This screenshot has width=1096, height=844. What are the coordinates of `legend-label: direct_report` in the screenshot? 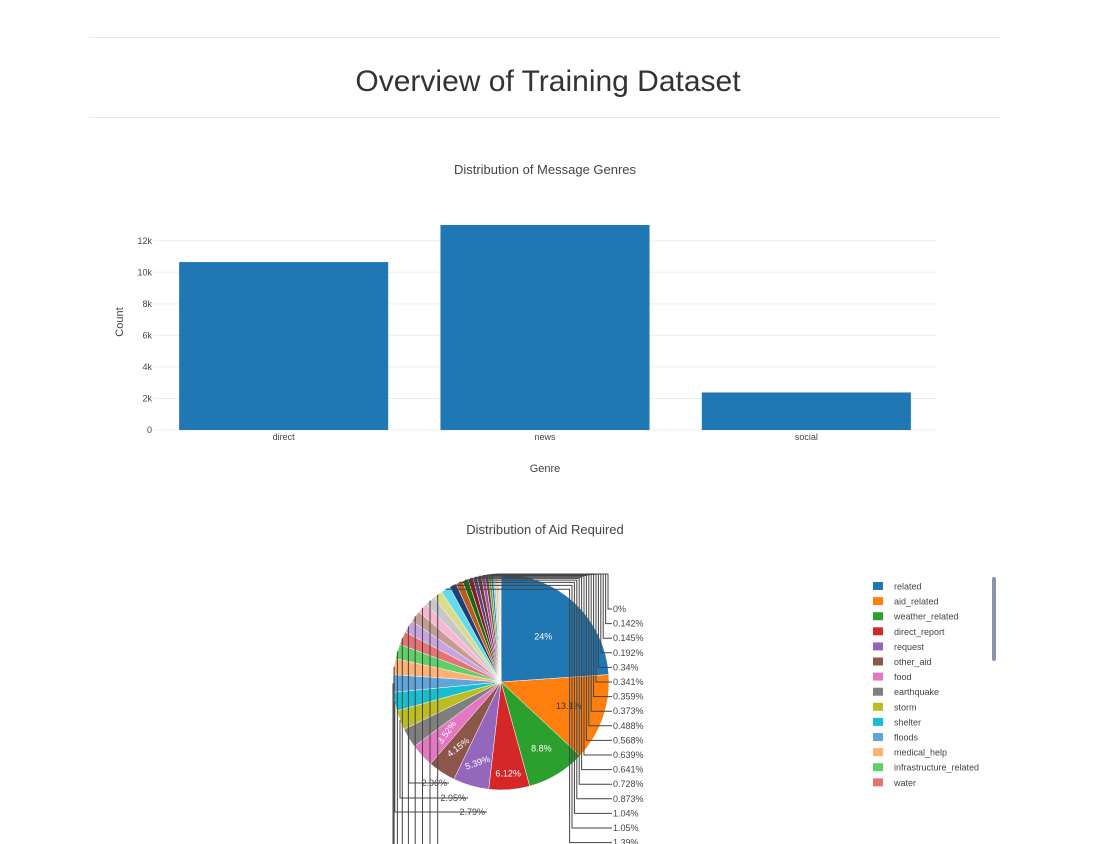 It's located at (919, 632).